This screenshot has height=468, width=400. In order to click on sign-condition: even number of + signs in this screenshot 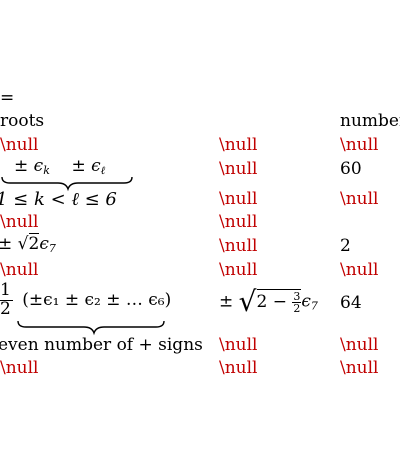, I will do `click(101, 345)`.